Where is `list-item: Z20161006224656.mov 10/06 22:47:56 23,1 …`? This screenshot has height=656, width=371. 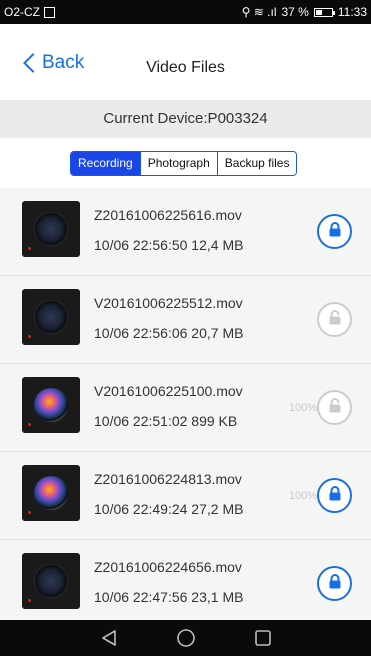
list-item: Z20161006224656.mov 10/06 22:47:56 23,1 … is located at coordinates (185, 580).